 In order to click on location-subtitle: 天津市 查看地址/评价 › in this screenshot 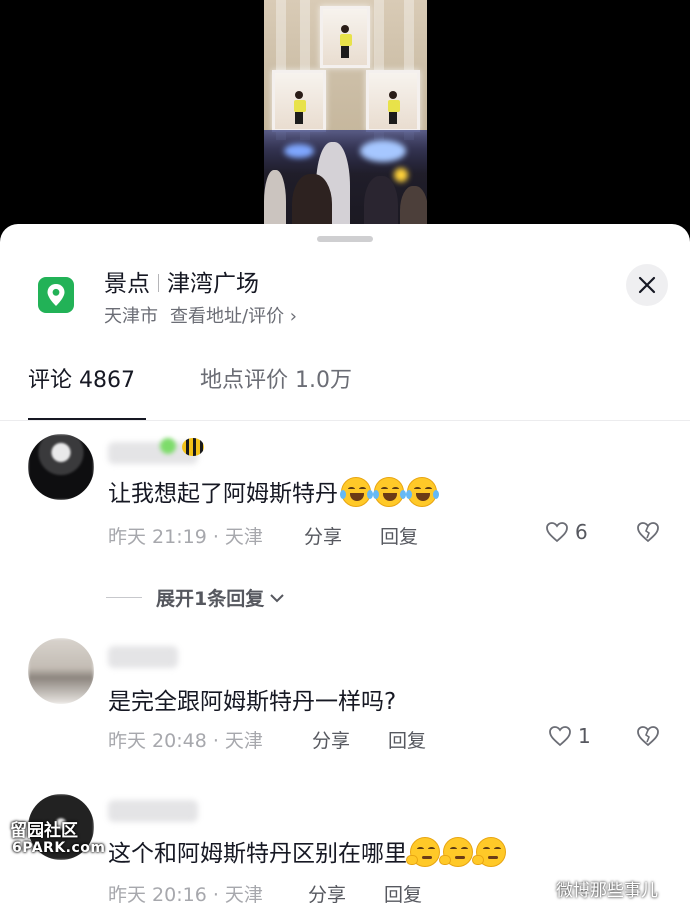, I will do `click(200, 315)`.